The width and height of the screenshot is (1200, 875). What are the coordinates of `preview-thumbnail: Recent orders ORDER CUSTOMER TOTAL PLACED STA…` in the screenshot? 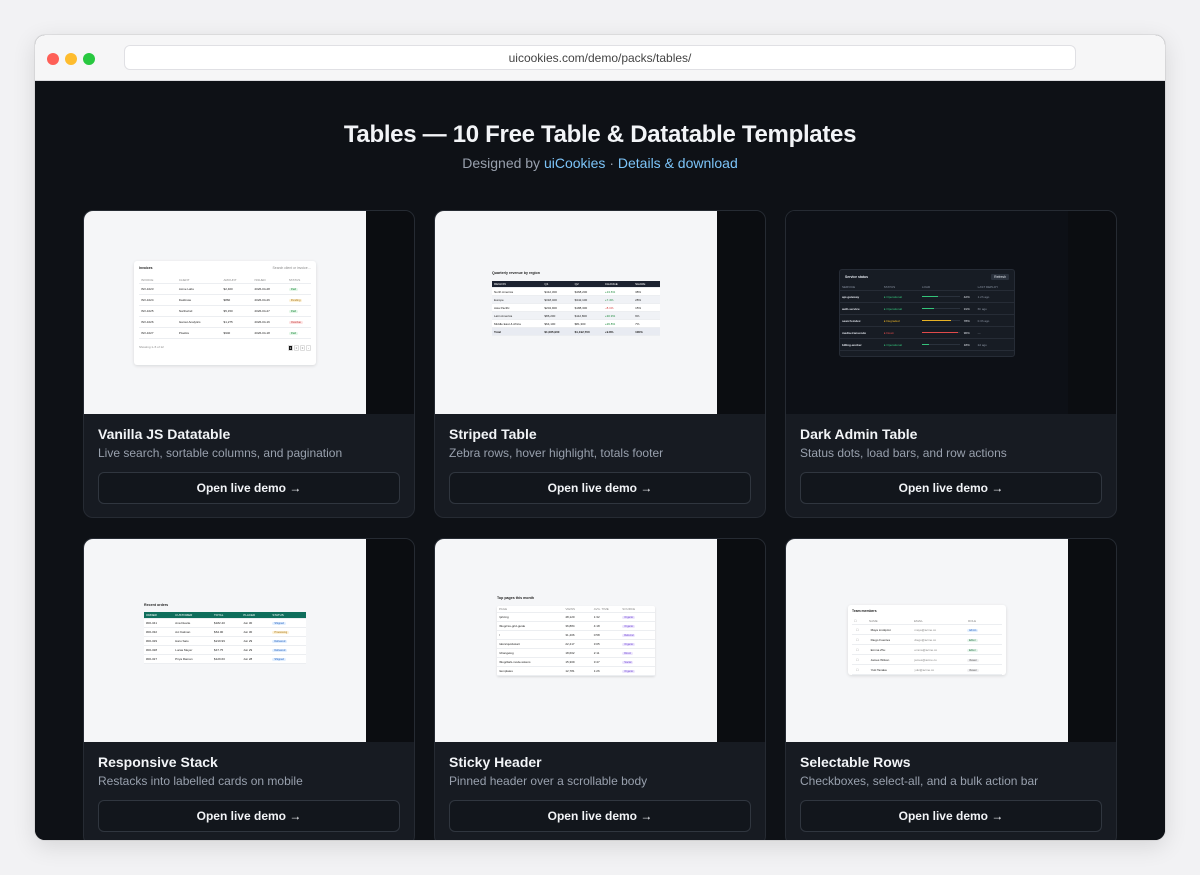 It's located at (249, 640).